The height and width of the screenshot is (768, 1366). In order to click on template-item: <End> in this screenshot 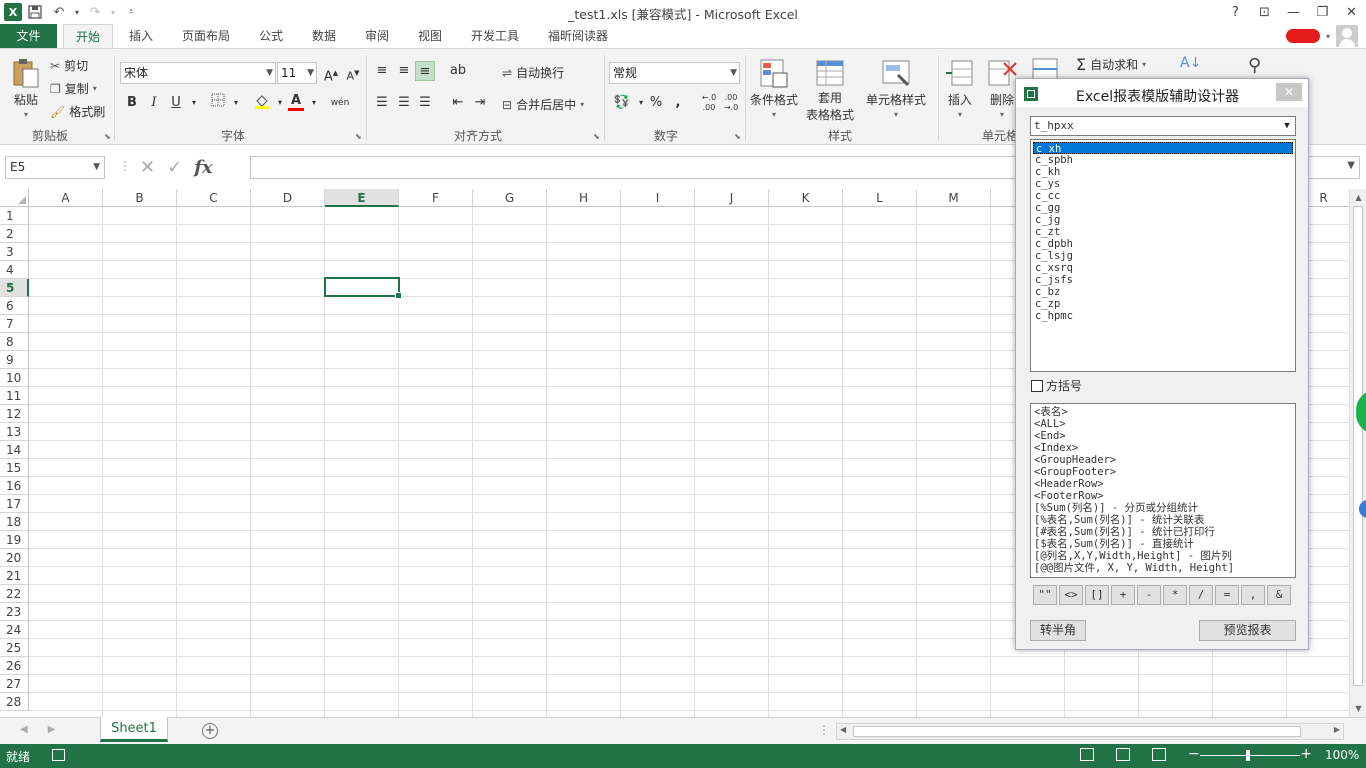, I will do `click(1163, 436)`.